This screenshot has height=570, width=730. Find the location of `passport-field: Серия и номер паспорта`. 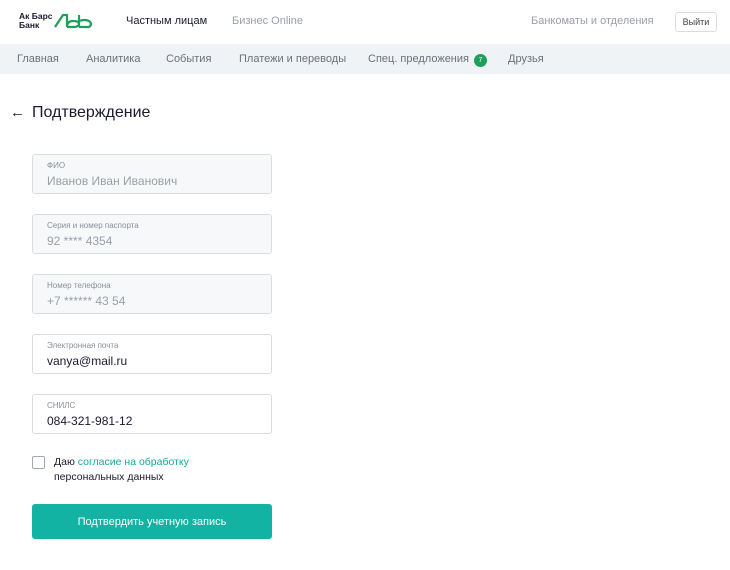

passport-field: Серия и номер паспорта is located at coordinates (152, 234).